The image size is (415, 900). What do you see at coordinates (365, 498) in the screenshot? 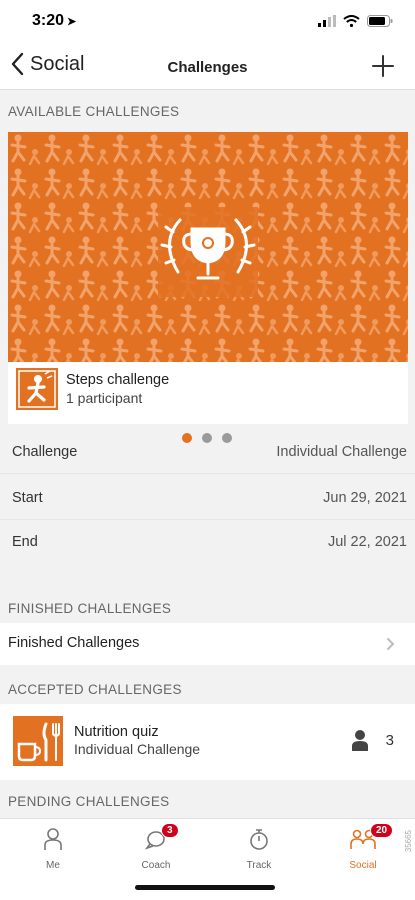
I see `detail-value: Jun 29, 2021` at bounding box center [365, 498].